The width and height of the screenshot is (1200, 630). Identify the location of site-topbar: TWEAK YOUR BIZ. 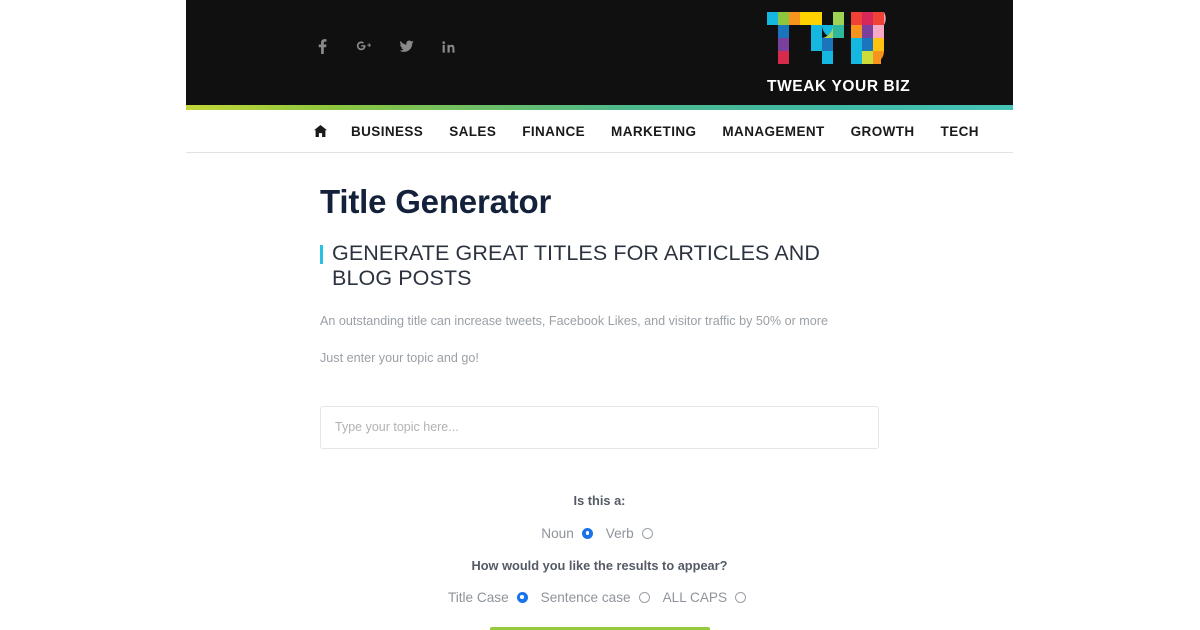
(599, 52).